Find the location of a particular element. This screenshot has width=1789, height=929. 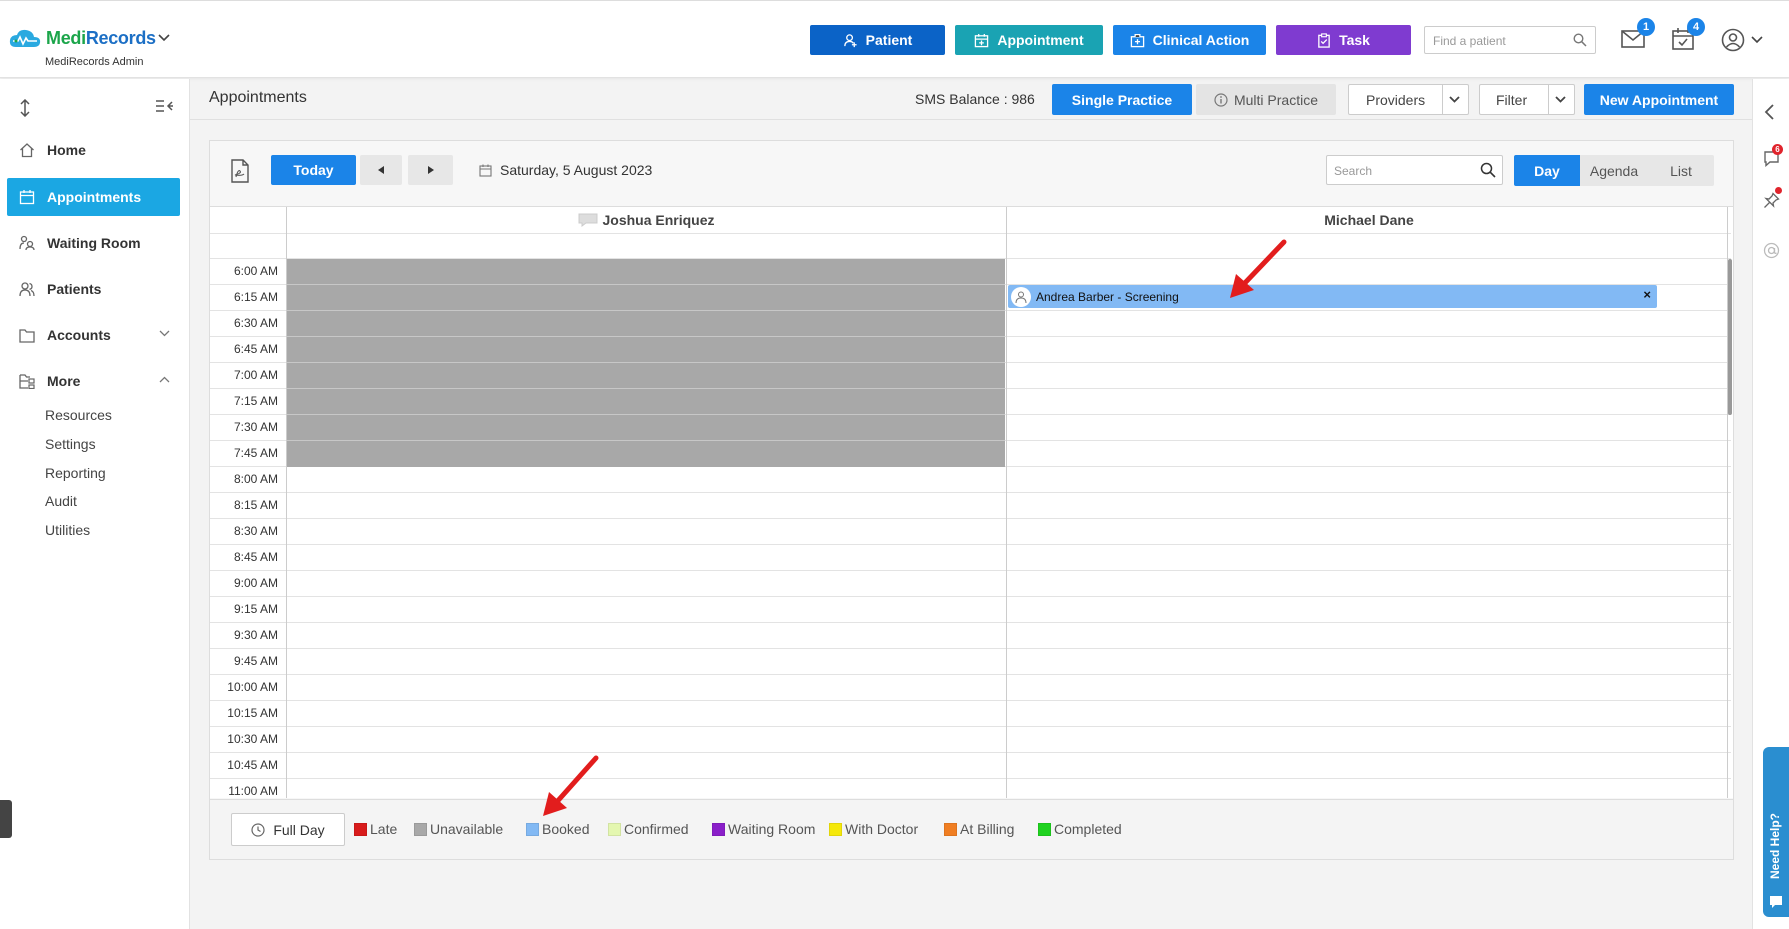

dropdown-divider is located at coordinates (1548, 99).